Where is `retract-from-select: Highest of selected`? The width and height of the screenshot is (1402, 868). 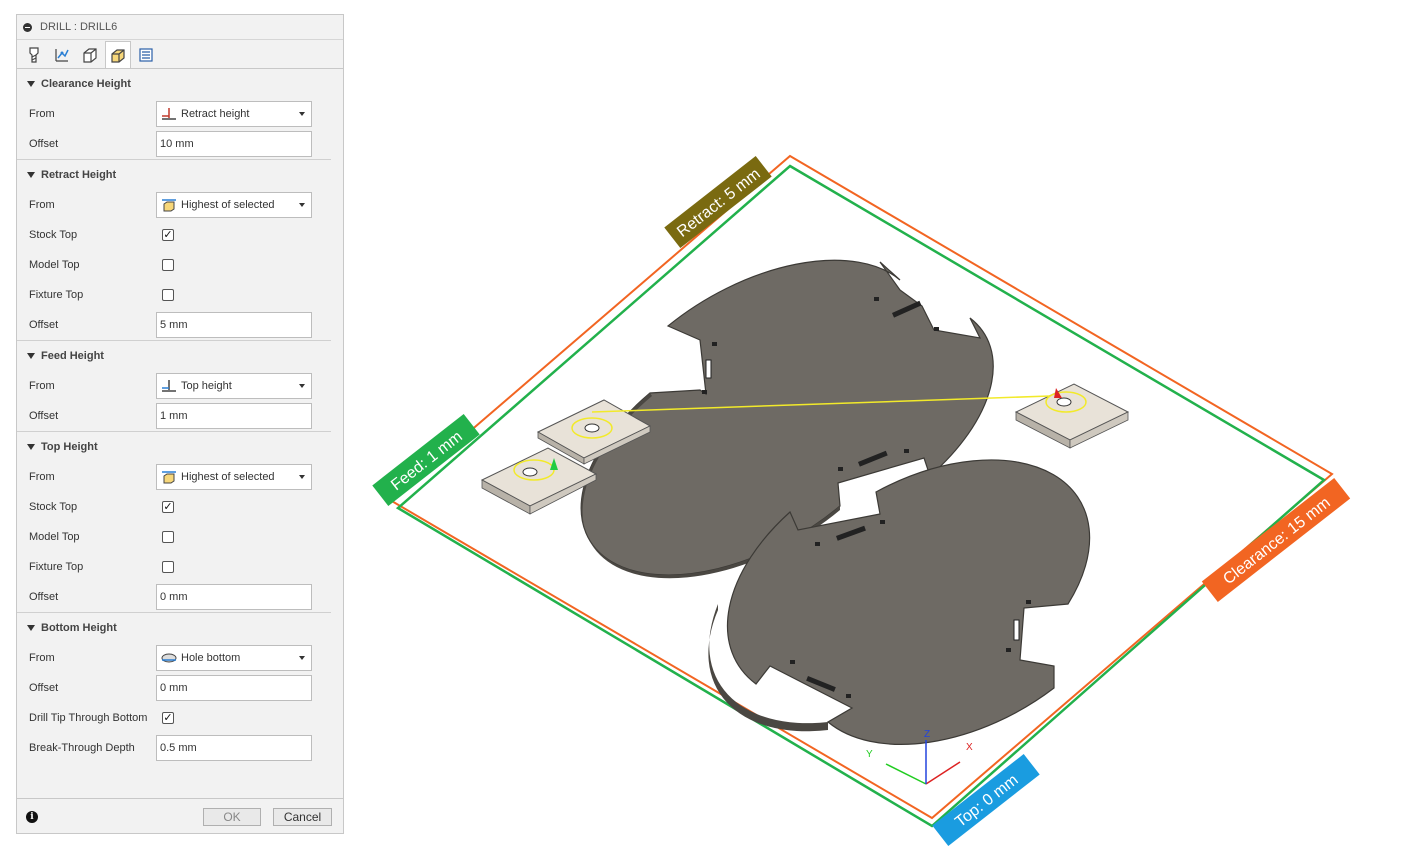
retract-from-select: Highest of selected is located at coordinates (234, 205).